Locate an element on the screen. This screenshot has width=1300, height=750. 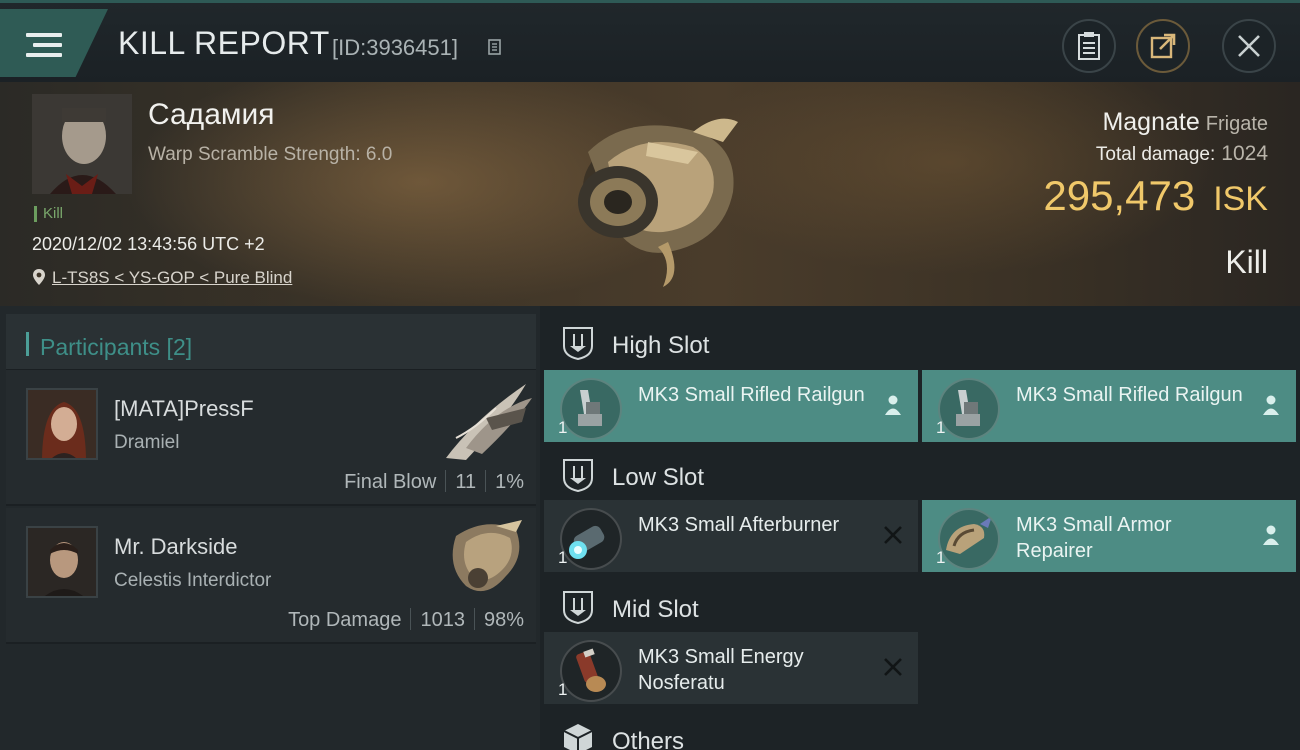
isk-unit: ISK is located at coordinates (1240, 199).